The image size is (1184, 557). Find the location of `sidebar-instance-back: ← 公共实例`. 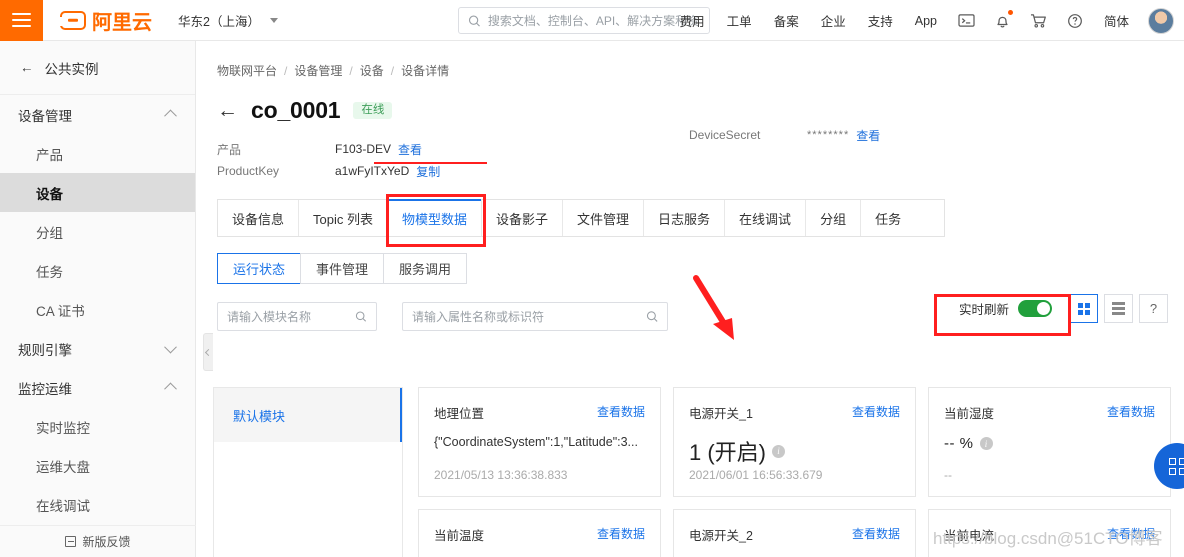

sidebar-instance-back: ← 公共实例 is located at coordinates (97, 68).